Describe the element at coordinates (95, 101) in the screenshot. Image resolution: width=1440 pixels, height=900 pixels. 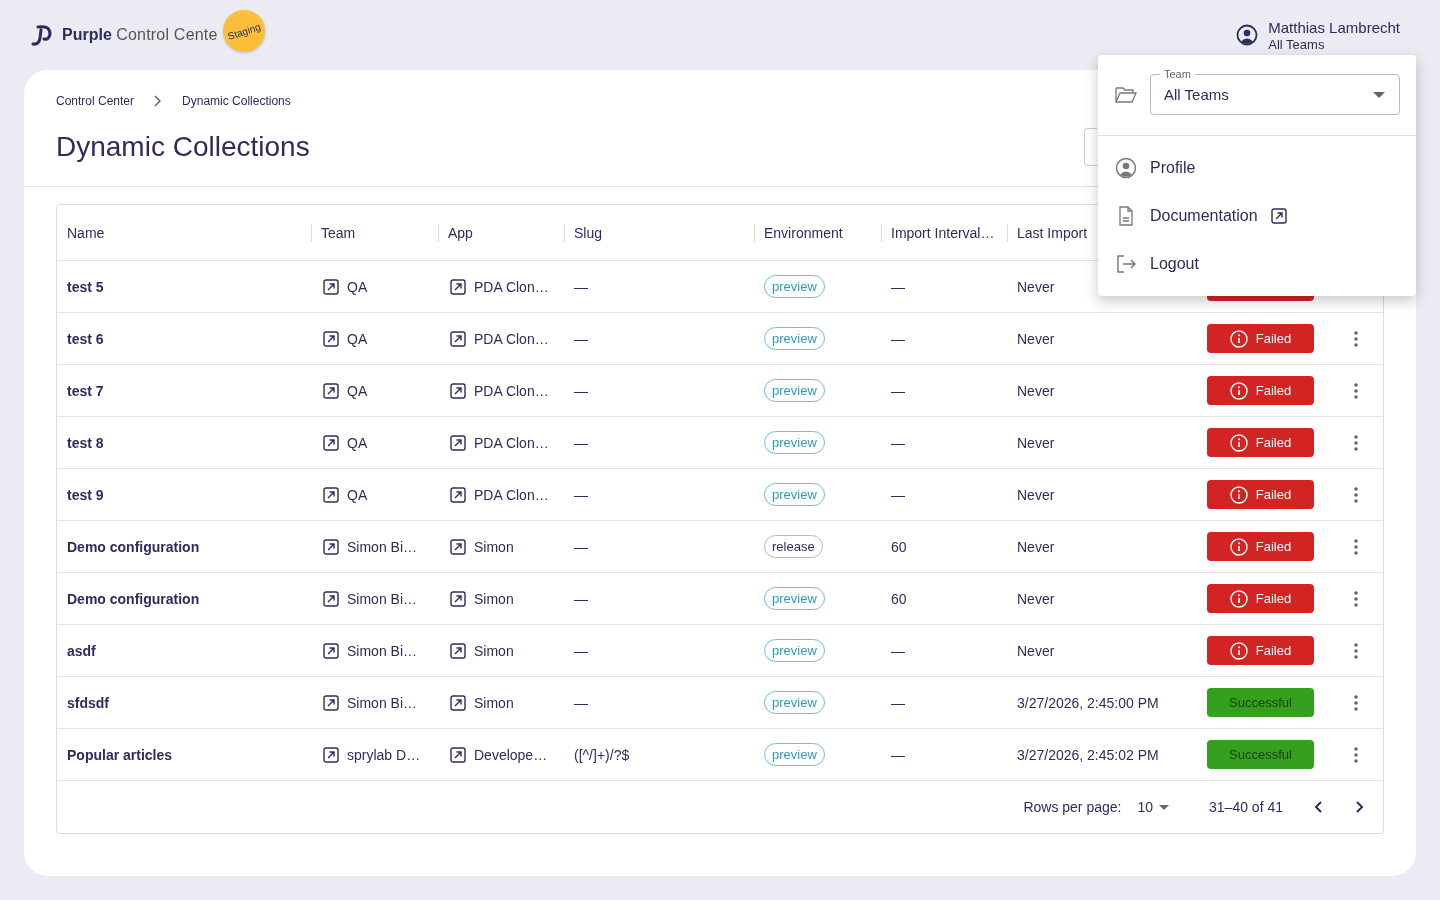
I see `breadcrumb-link: Control Center` at that location.